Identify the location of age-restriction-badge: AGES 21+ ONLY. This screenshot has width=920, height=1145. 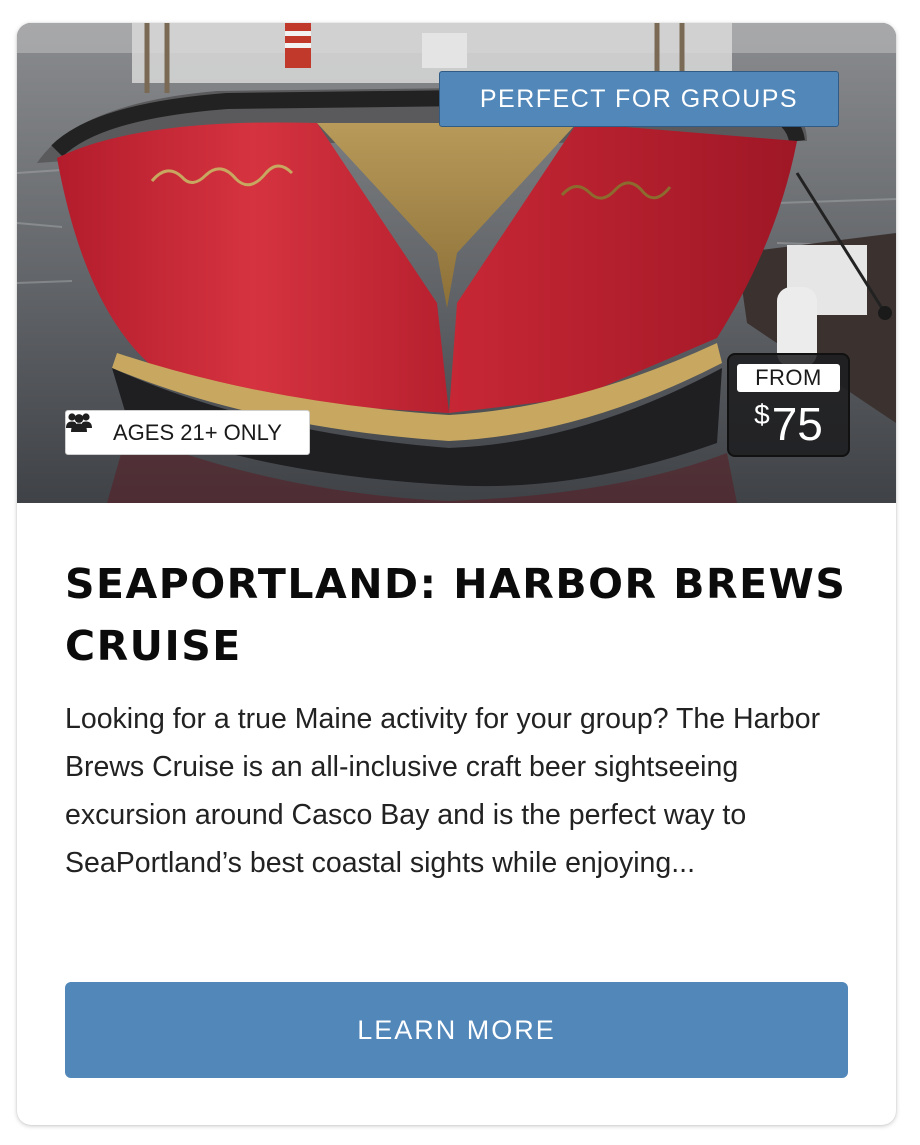
(187, 432).